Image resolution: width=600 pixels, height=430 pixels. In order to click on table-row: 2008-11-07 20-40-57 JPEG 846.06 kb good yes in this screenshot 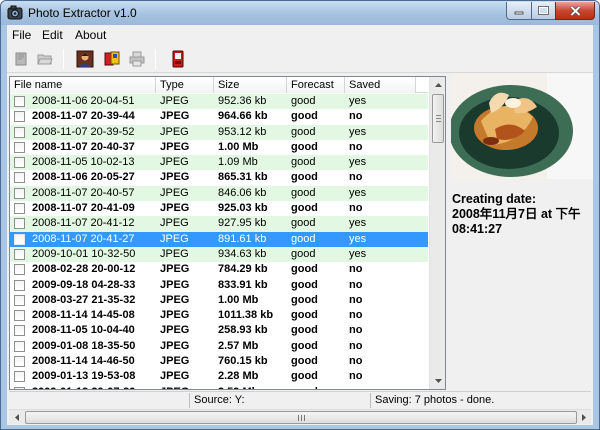, I will do `click(219, 193)`.